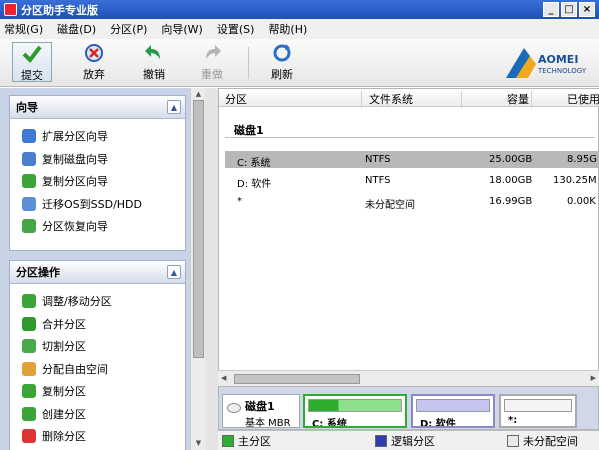  I want to click on op-create: 创建分区, so click(97, 414).